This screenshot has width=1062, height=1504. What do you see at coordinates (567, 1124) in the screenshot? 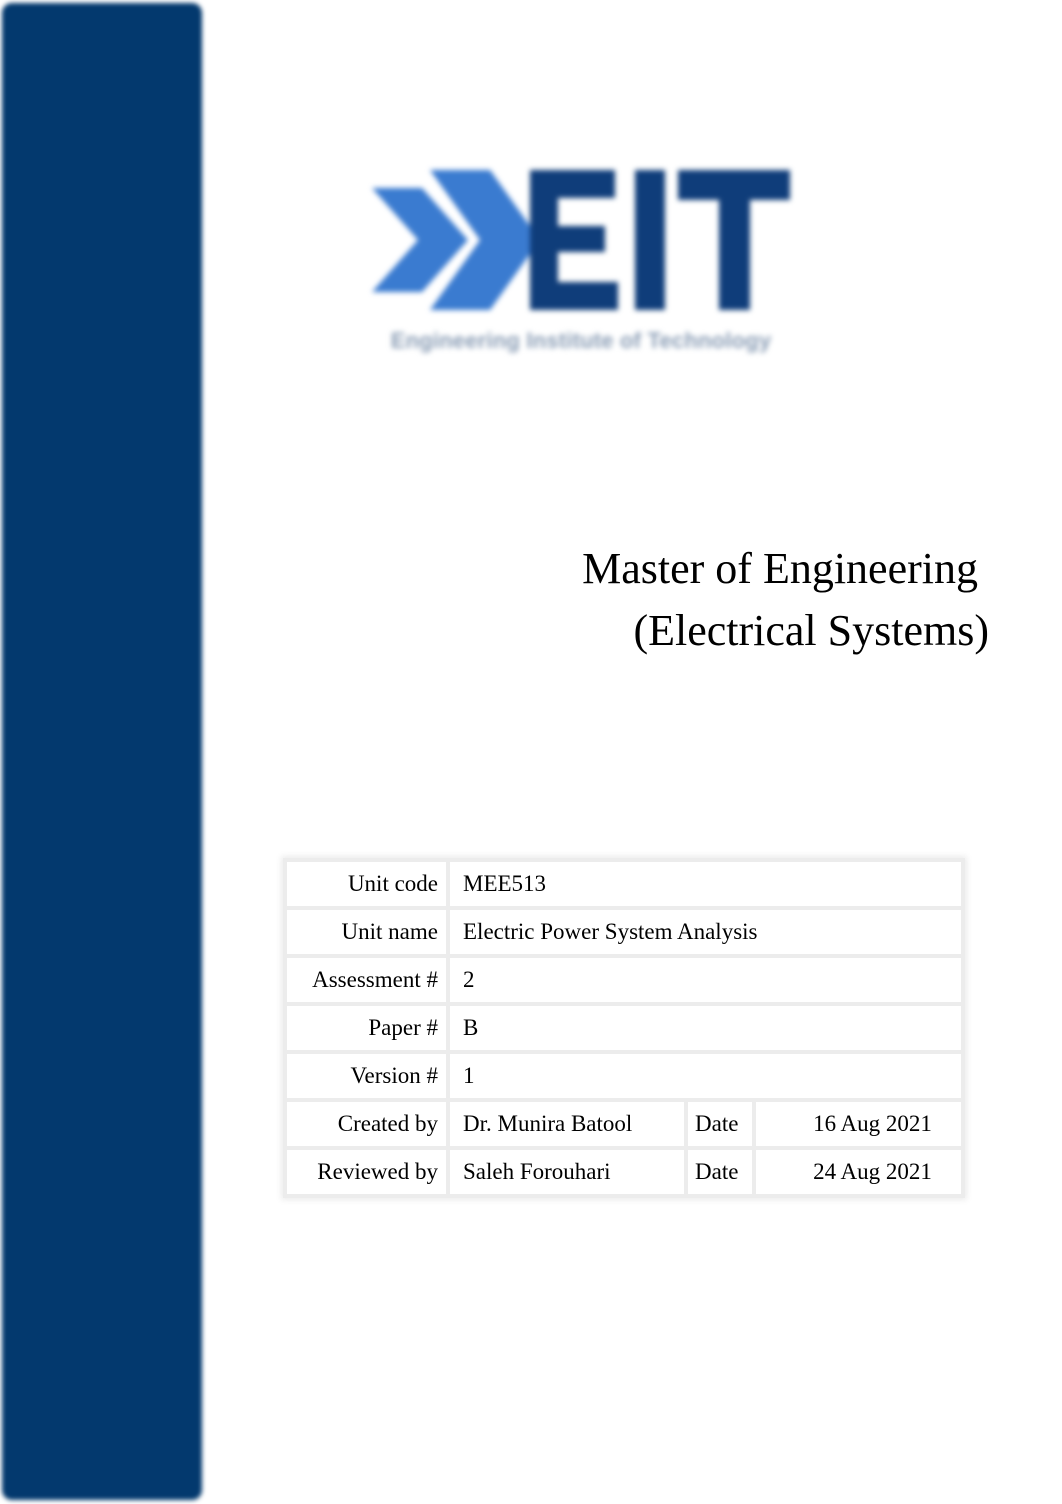
I see `created-by-value: Dr. Munira Batool` at bounding box center [567, 1124].